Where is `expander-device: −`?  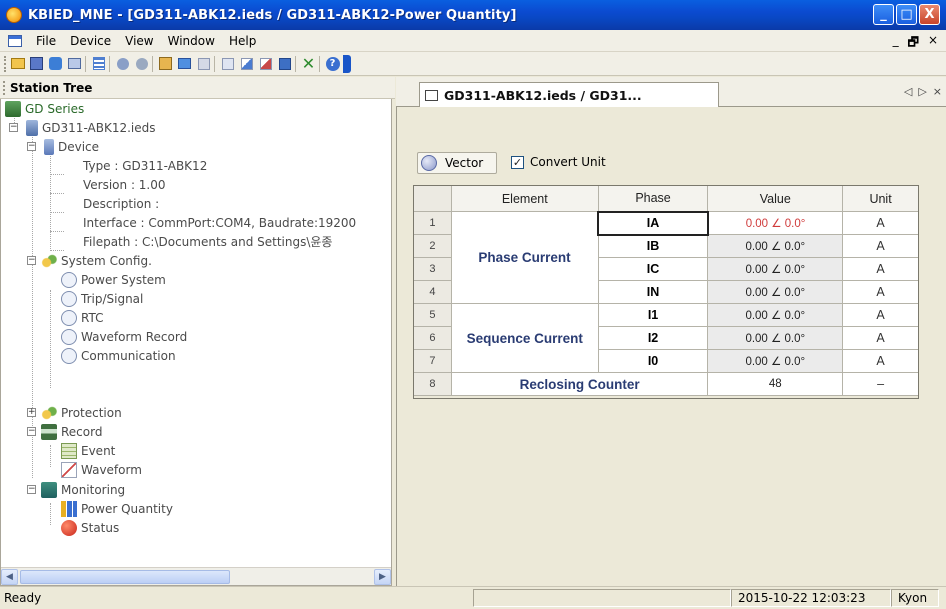
expander-device: − is located at coordinates (31, 146).